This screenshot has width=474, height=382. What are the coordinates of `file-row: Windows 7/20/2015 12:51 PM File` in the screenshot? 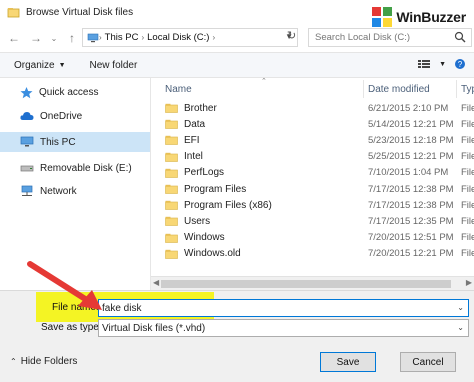 It's located at (319, 238).